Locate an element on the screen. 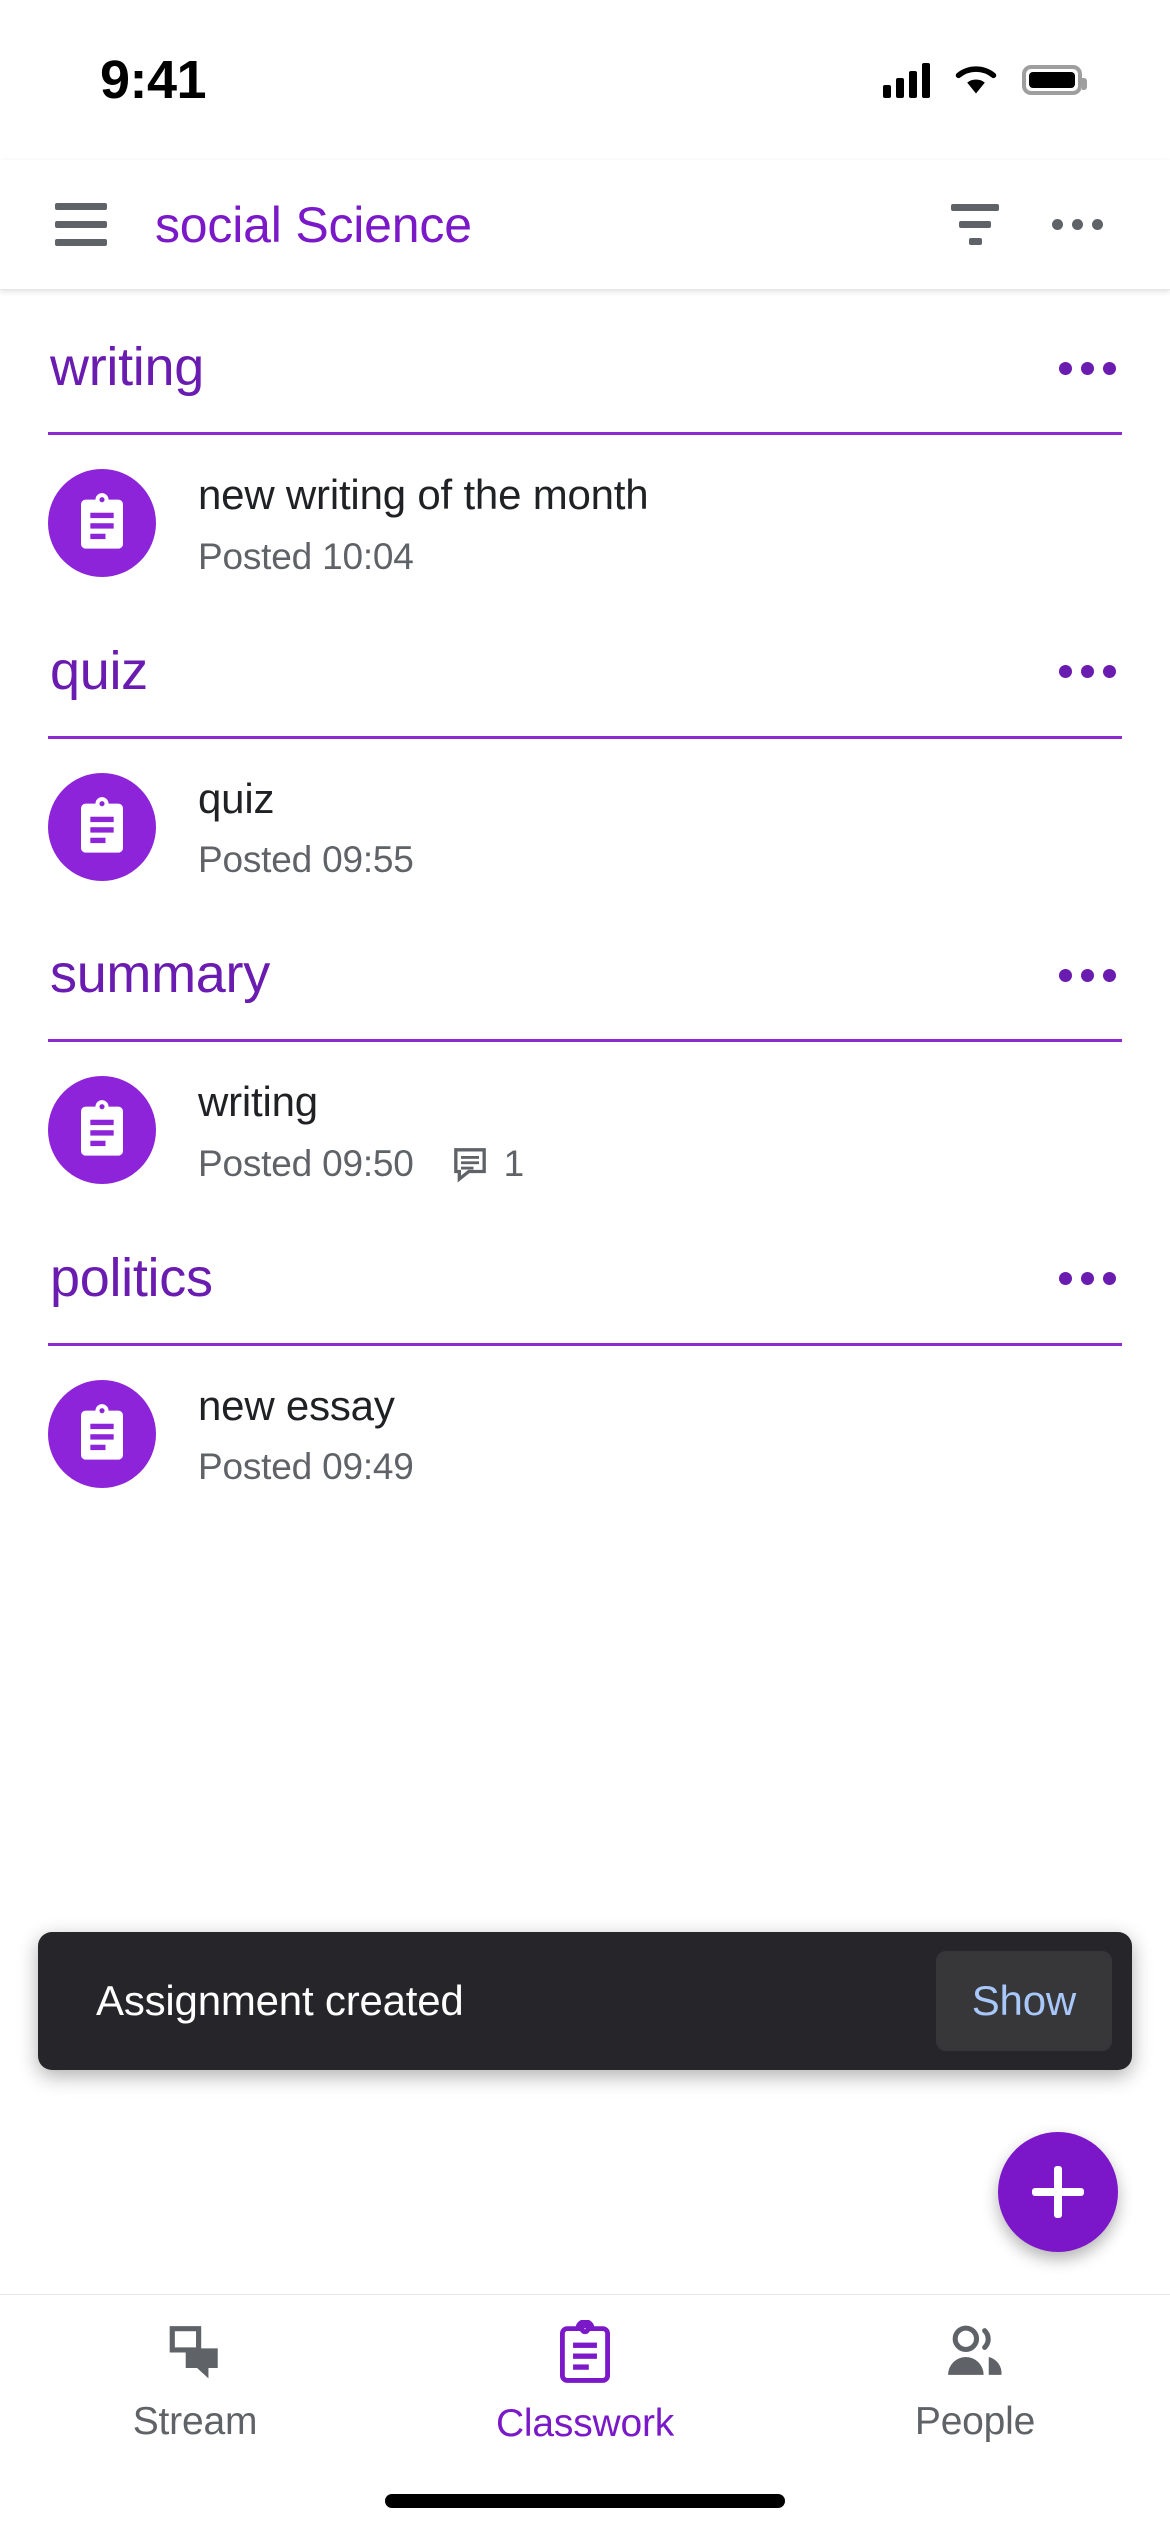 The height and width of the screenshot is (2532, 1170). assignment-meta: Posted 09:49 is located at coordinates (660, 1467).